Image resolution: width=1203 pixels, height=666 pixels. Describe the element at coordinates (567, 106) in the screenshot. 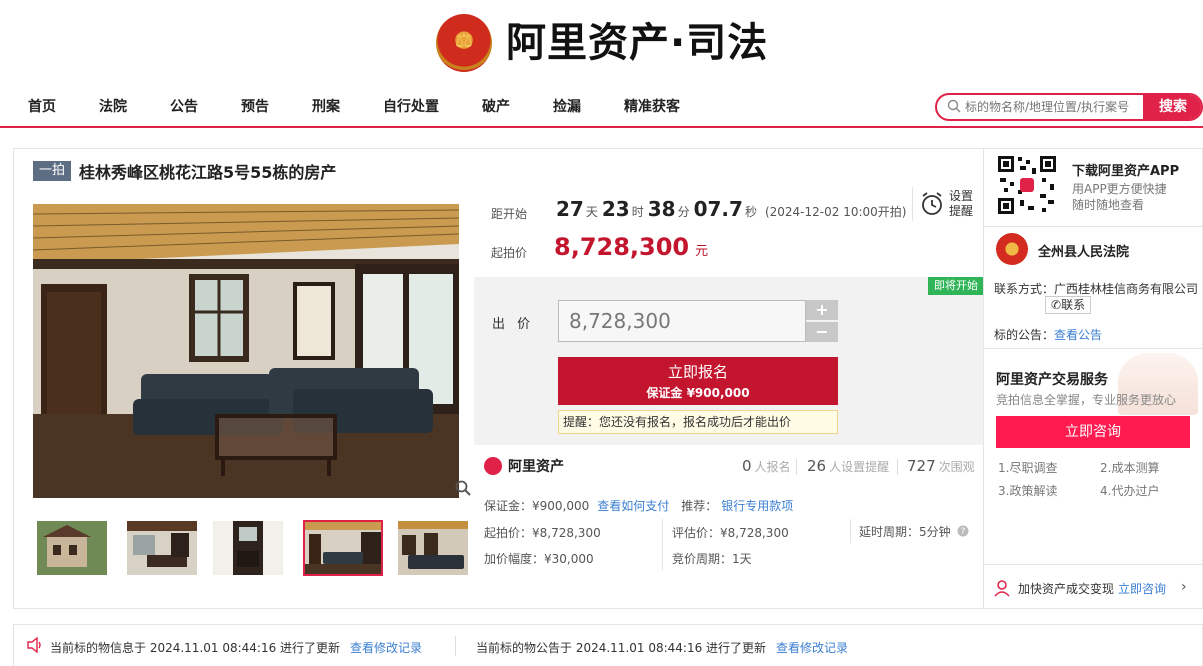

I see `nav-item-bargain: 捡漏` at that location.